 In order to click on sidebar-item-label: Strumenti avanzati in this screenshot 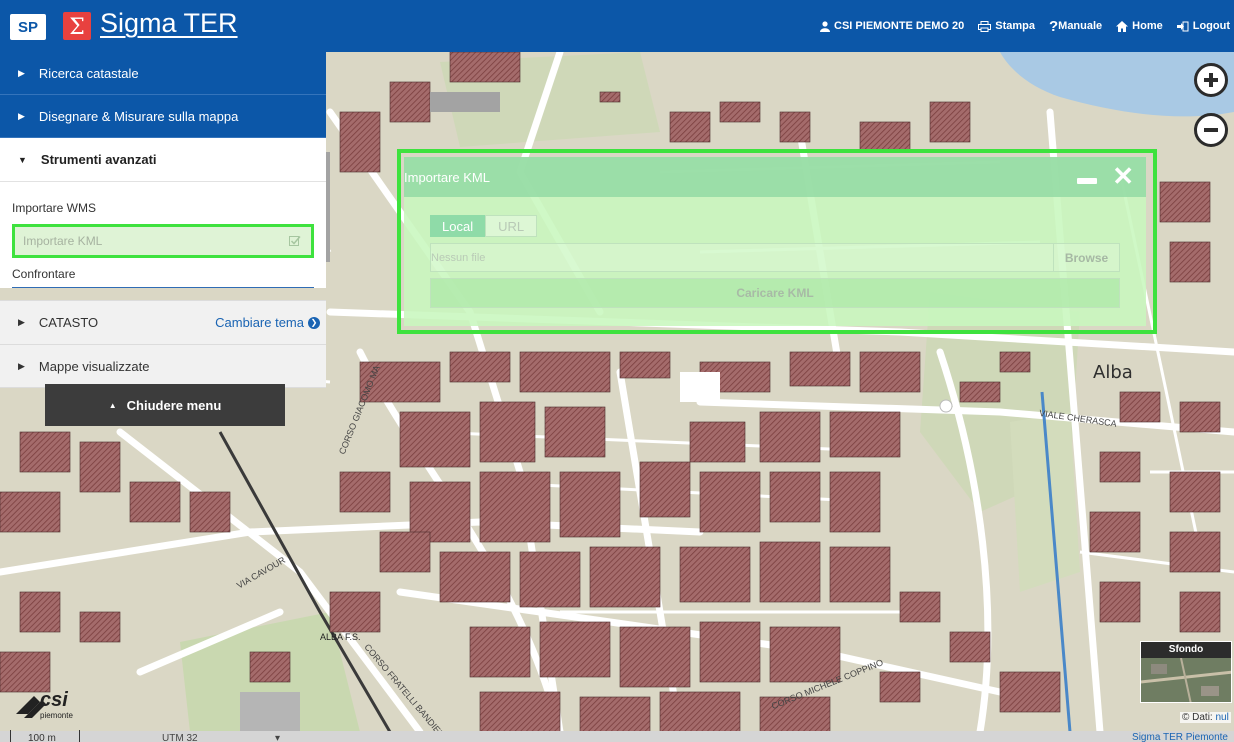, I will do `click(98, 159)`.